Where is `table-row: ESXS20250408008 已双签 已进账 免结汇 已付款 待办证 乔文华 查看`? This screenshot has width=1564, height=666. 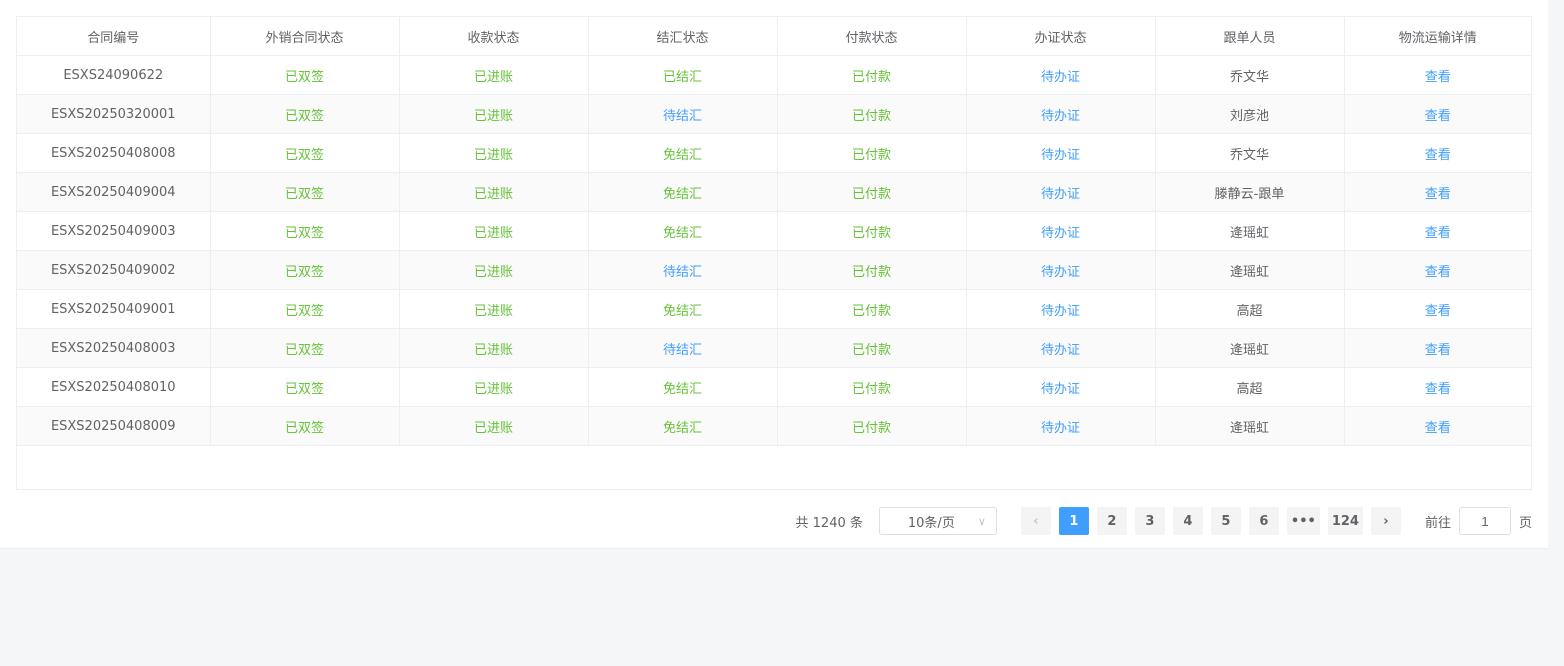
table-row: ESXS20250408008 已双签 已进账 免结汇 已付款 待办证 乔文华 查看 is located at coordinates (774, 153).